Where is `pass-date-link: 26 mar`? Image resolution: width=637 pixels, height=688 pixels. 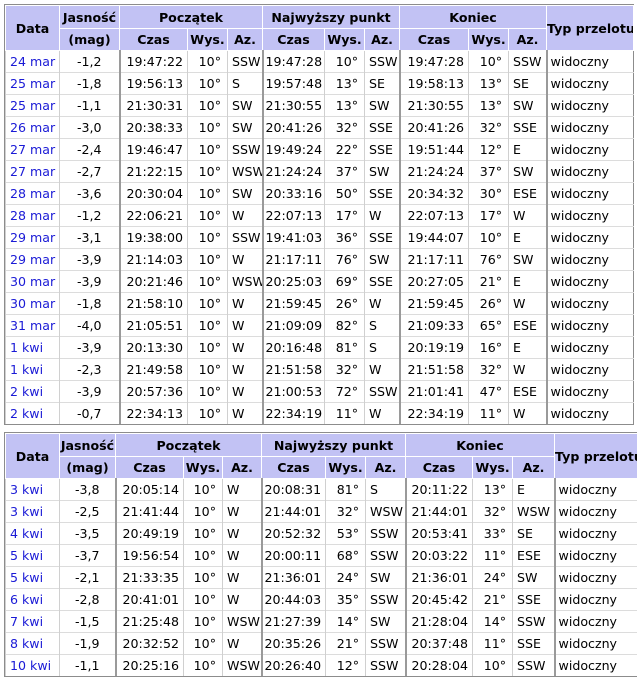 pass-date-link: 26 mar is located at coordinates (32, 127).